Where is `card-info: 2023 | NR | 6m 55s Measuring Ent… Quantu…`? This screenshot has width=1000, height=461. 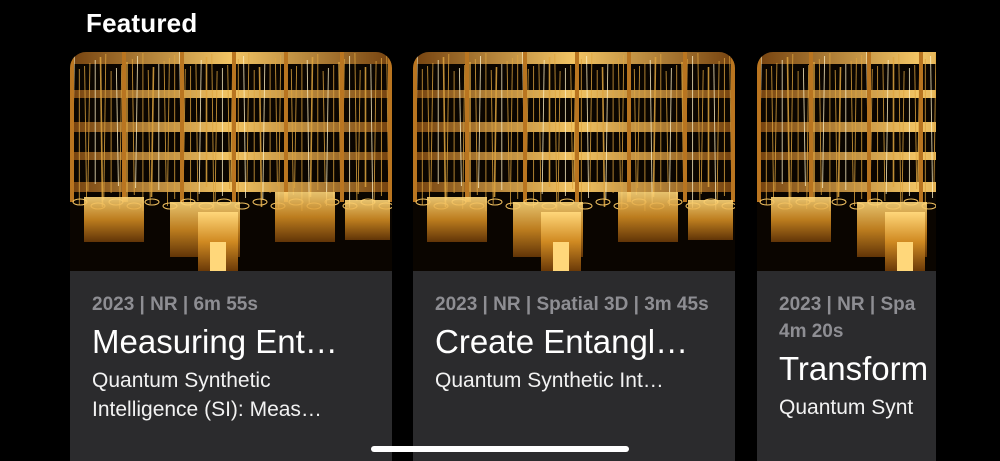 card-info: 2023 | NR | 6m 55s Measuring Ent… Quantu… is located at coordinates (231, 366).